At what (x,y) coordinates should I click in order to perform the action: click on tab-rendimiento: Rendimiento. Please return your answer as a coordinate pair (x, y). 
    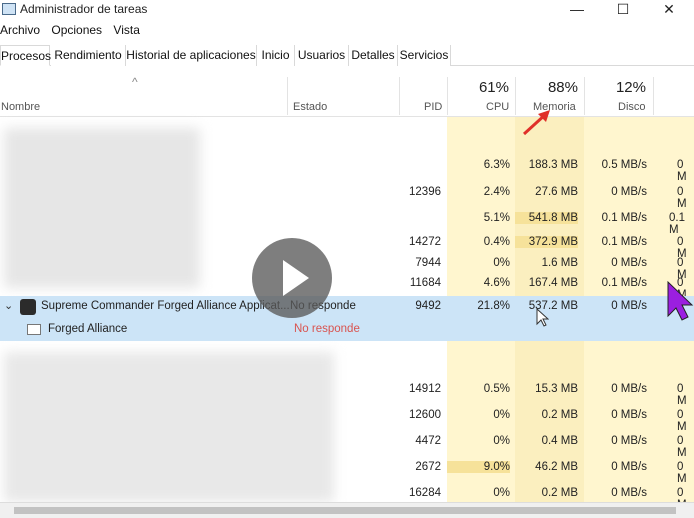
    Looking at the image, I should click on (88, 55).